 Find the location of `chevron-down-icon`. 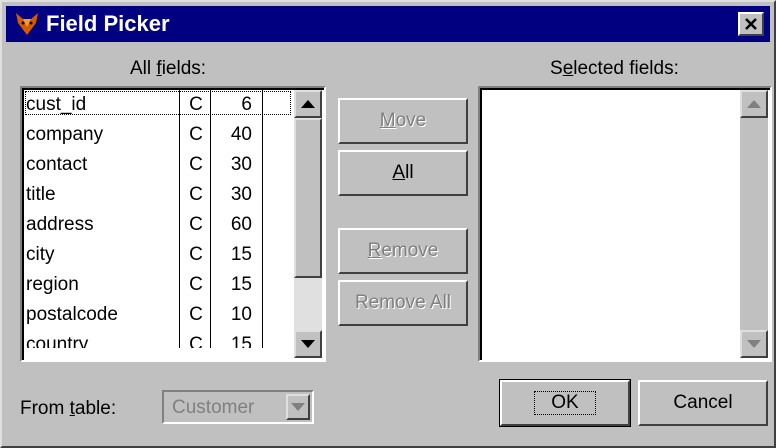

chevron-down-icon is located at coordinates (298, 407).